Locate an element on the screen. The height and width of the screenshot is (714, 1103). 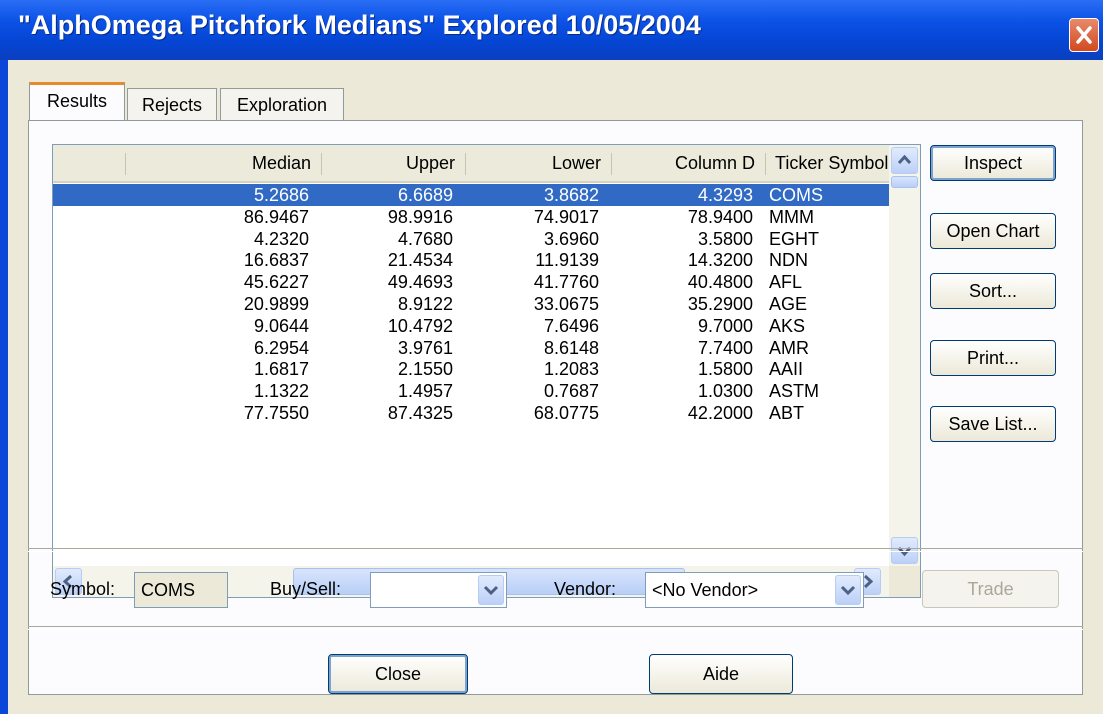
buysell-select is located at coordinates (438, 590).